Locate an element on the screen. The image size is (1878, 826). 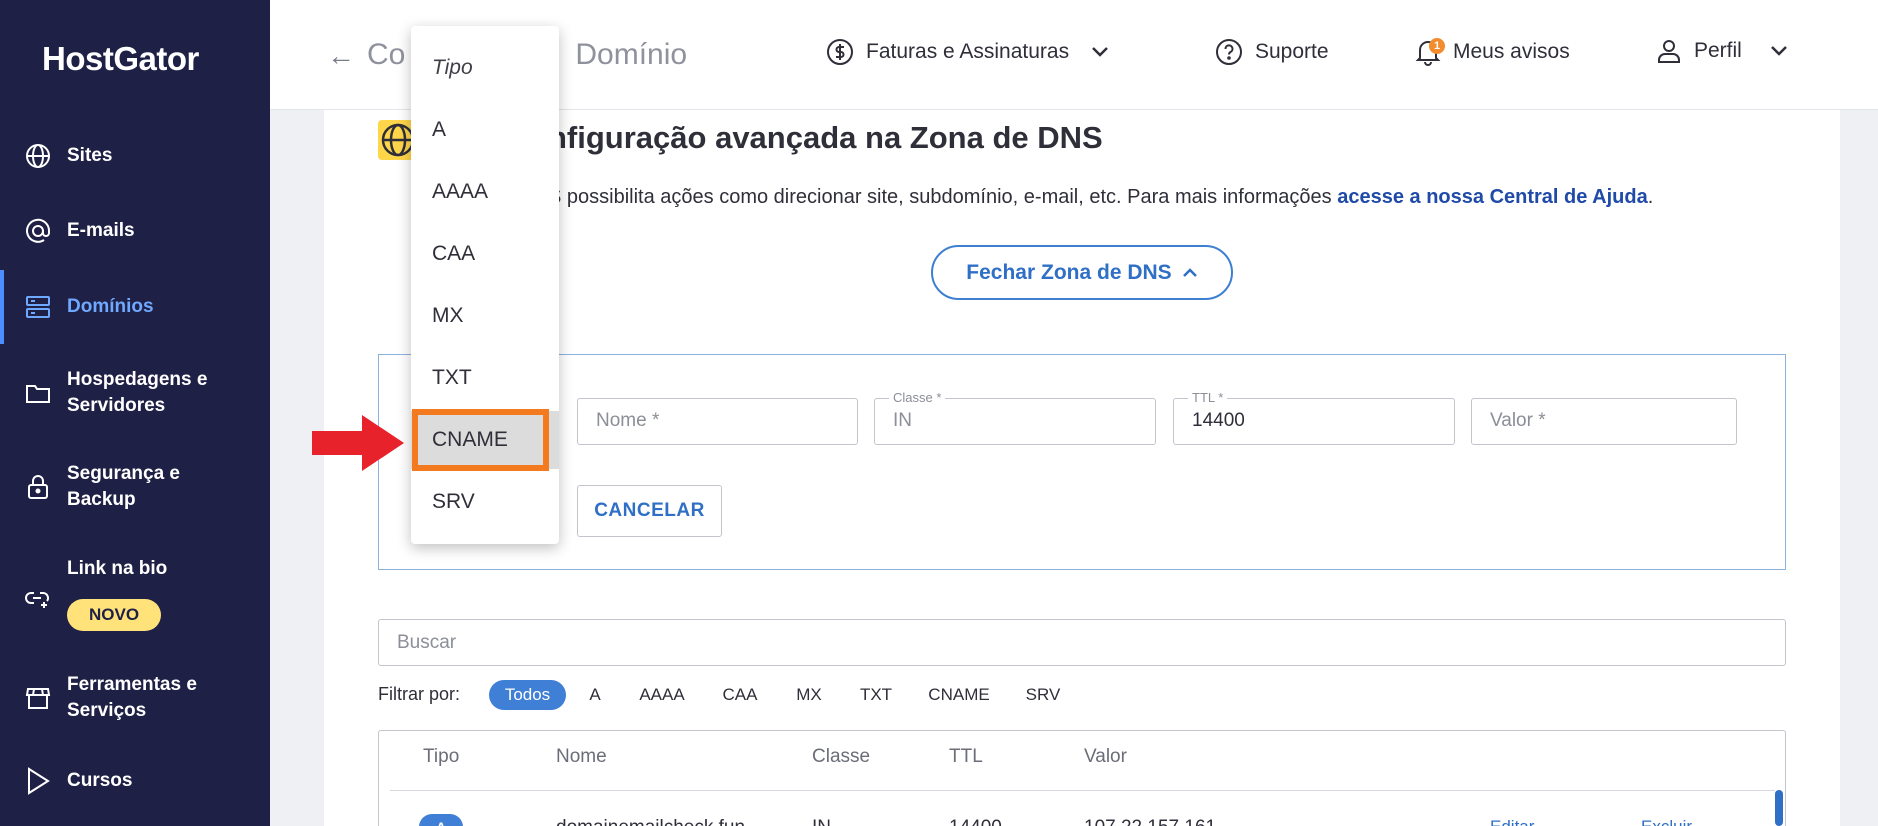
filter-label: Filtrar por: is located at coordinates (419, 694).